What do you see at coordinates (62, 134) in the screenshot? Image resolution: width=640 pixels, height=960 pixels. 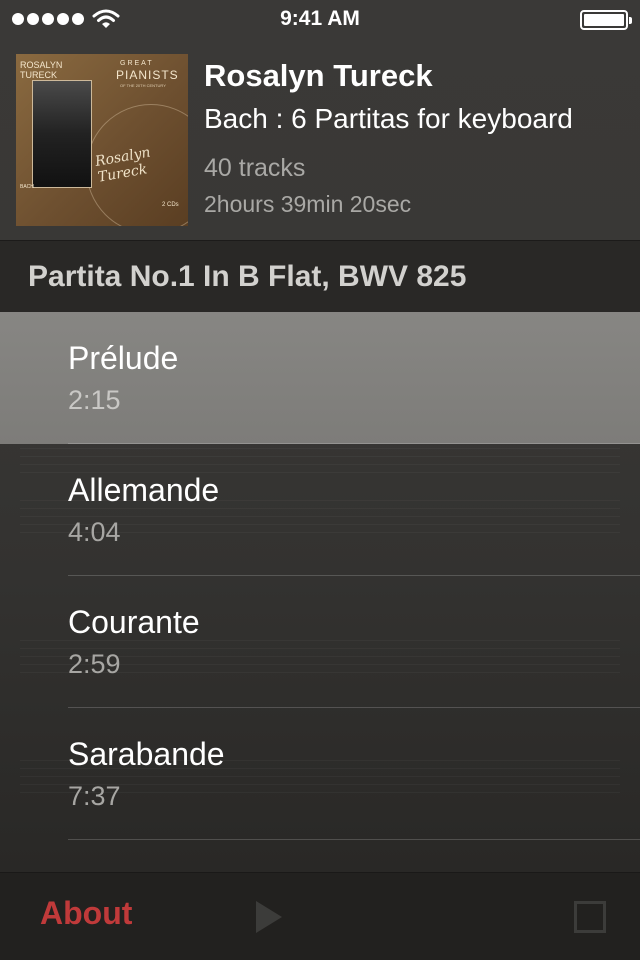 I see `cover-portrait` at bounding box center [62, 134].